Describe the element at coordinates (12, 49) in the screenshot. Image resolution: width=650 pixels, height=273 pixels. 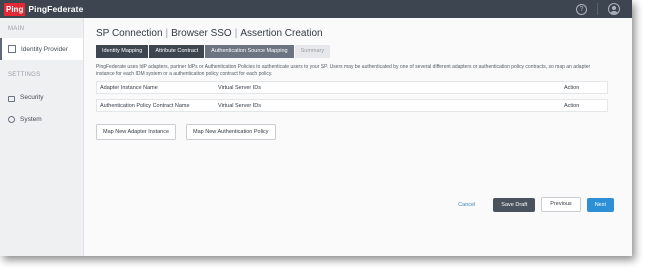
I see `idp-icon` at that location.